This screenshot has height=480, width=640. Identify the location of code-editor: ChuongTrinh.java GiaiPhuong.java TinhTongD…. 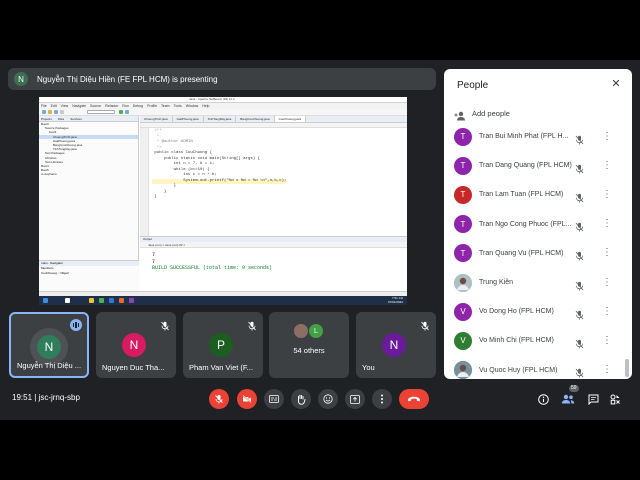
(273, 176).